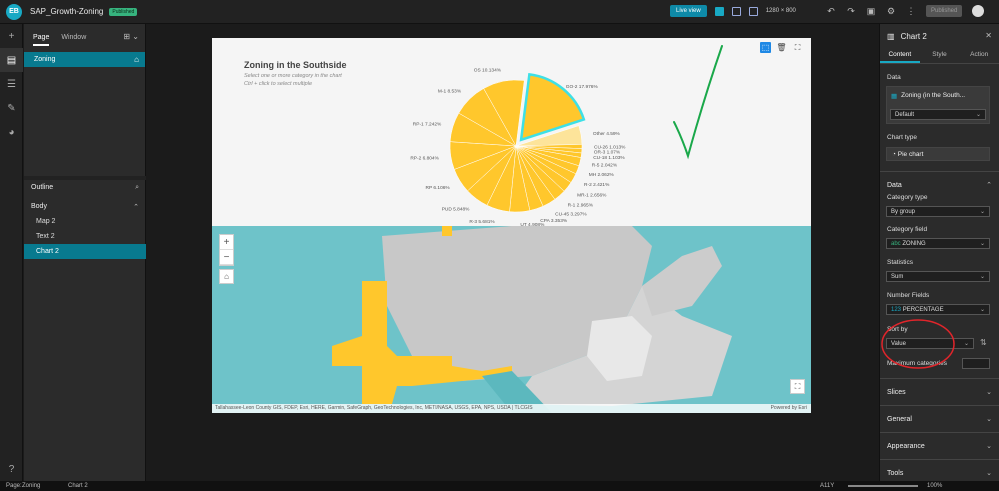 The height and width of the screenshot is (491, 999). I want to click on zoom-in-button: +, so click(226, 242).